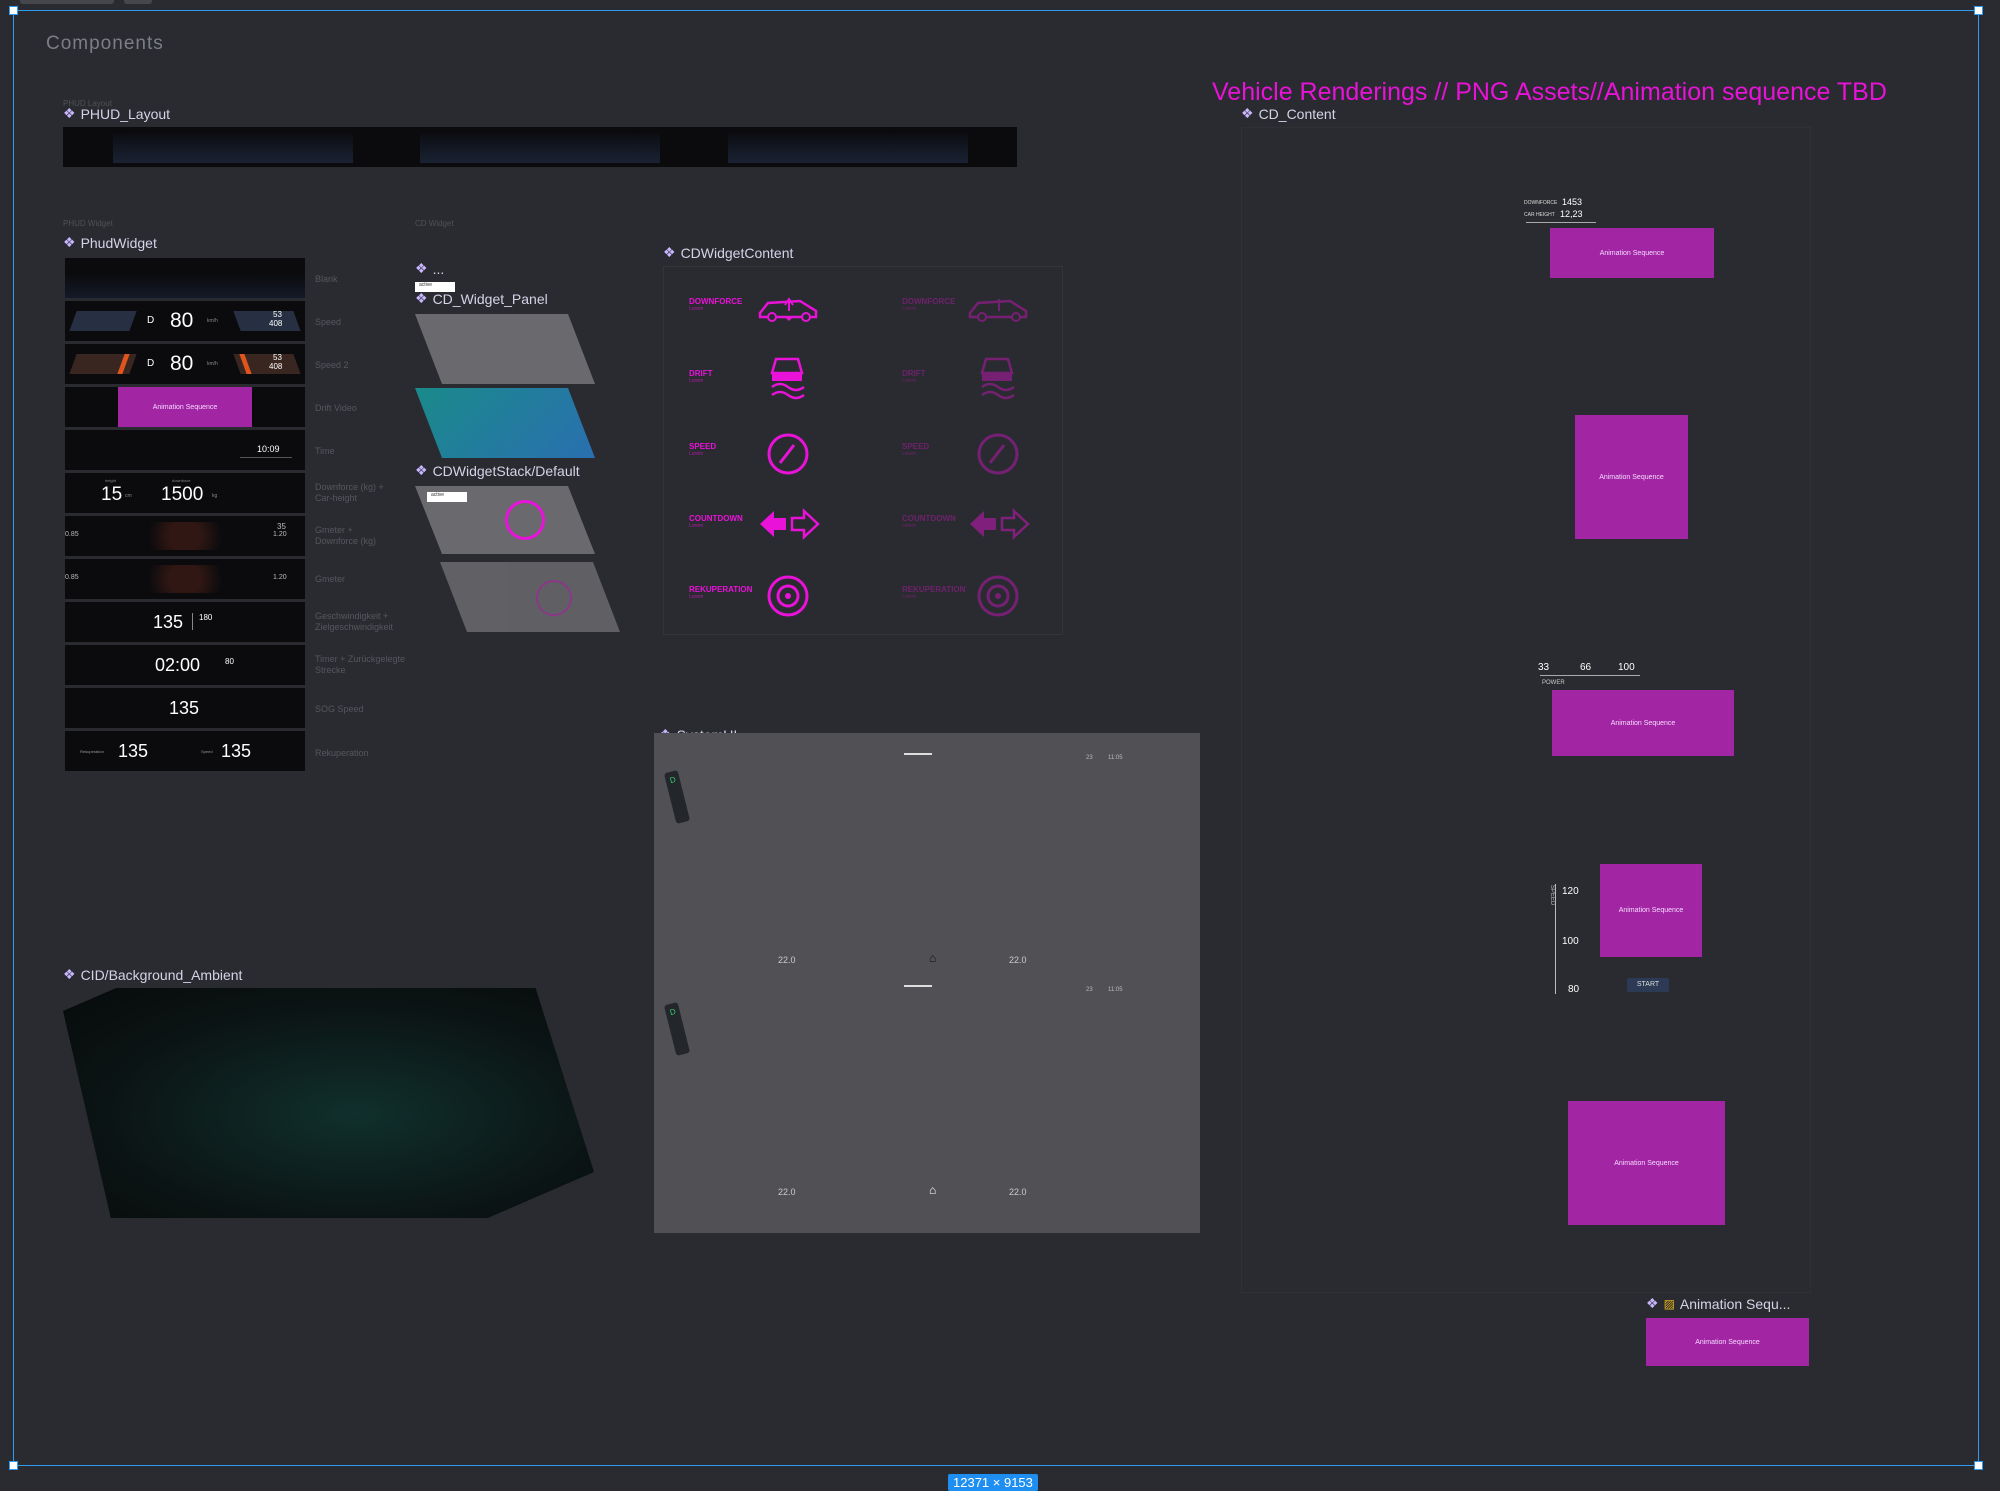 This screenshot has width=2000, height=1491. I want to click on component-label-cd-widget-stack: ❖ CDWidgetStack/Default, so click(497, 470).